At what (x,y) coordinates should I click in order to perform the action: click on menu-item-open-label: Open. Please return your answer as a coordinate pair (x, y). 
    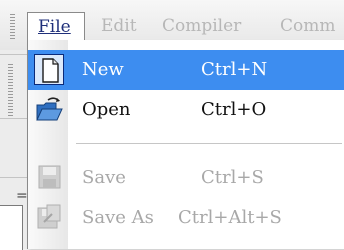
    Looking at the image, I should click on (106, 109).